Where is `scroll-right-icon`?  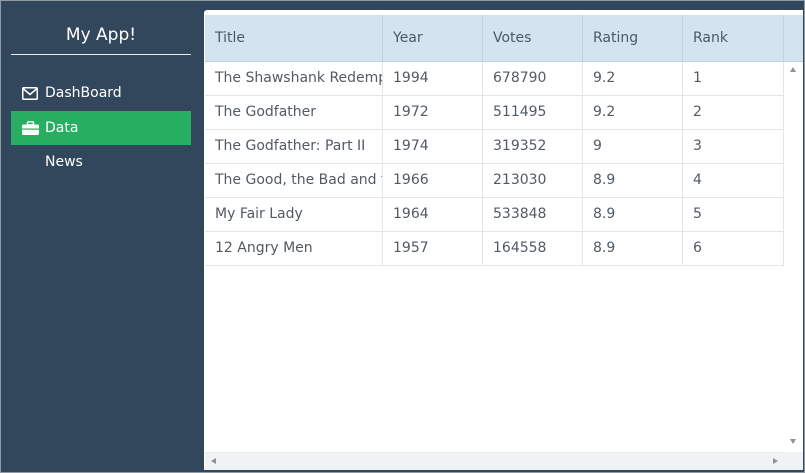
scroll-right-icon is located at coordinates (775, 461).